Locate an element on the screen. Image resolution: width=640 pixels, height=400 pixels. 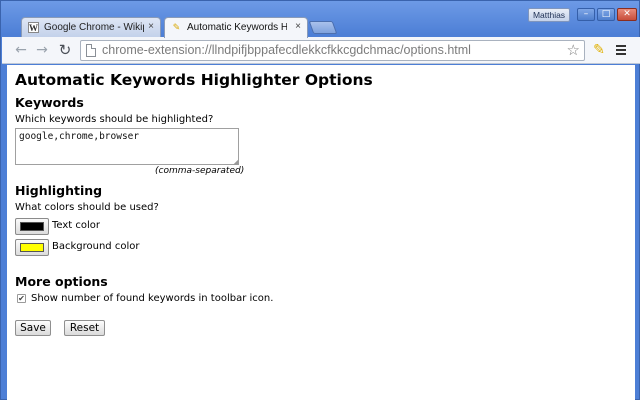
page-icon is located at coordinates (91, 50).